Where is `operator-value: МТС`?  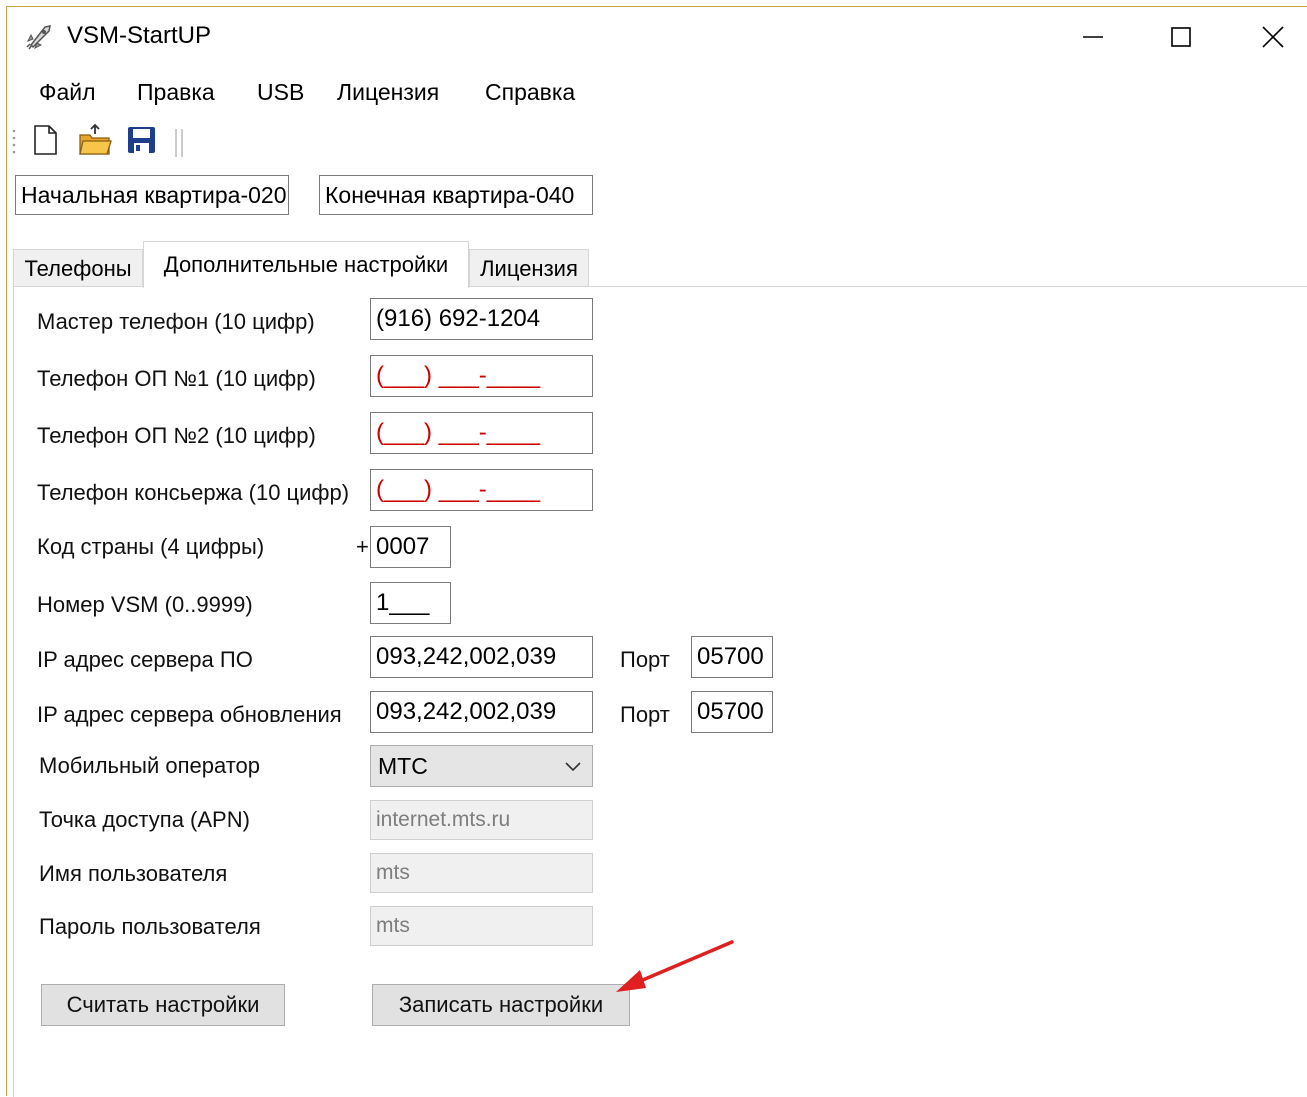 operator-value: МТС is located at coordinates (403, 765).